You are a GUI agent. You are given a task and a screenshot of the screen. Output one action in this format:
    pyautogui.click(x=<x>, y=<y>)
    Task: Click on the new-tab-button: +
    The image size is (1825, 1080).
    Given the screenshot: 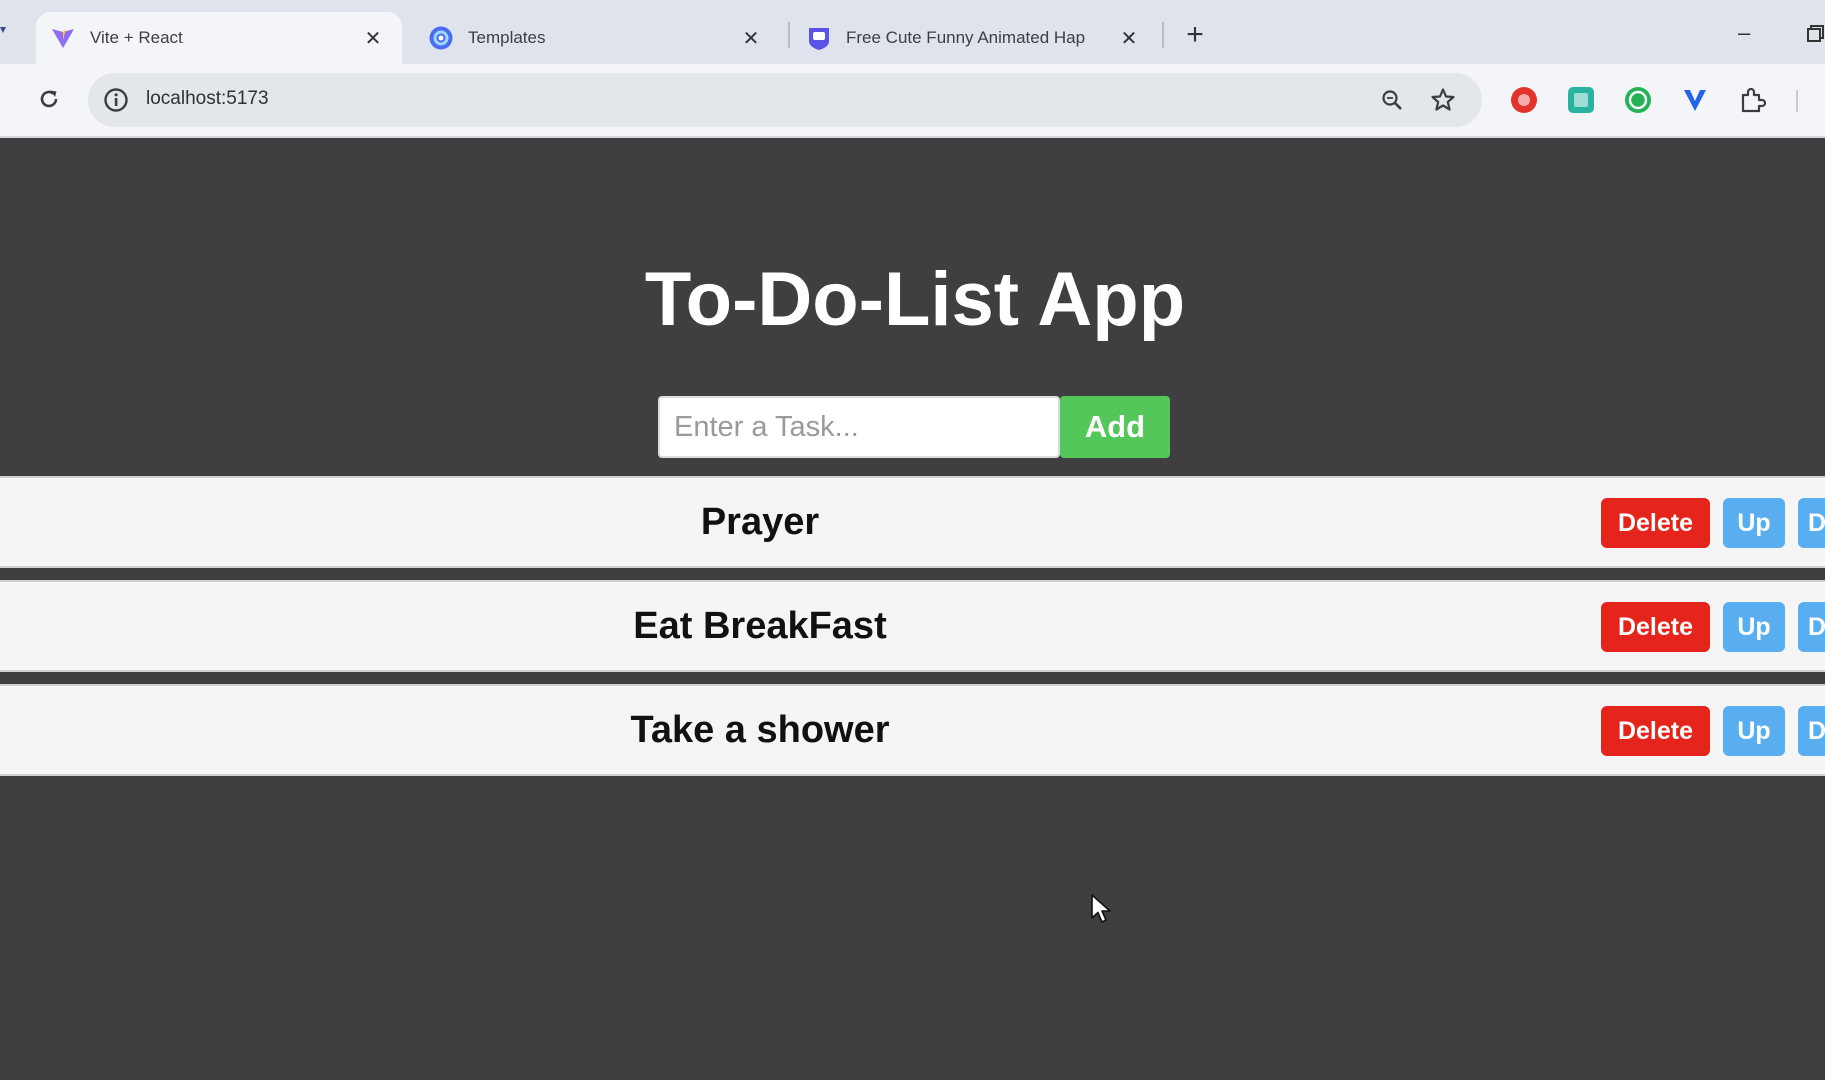 What is the action you would take?
    pyautogui.click(x=1195, y=35)
    